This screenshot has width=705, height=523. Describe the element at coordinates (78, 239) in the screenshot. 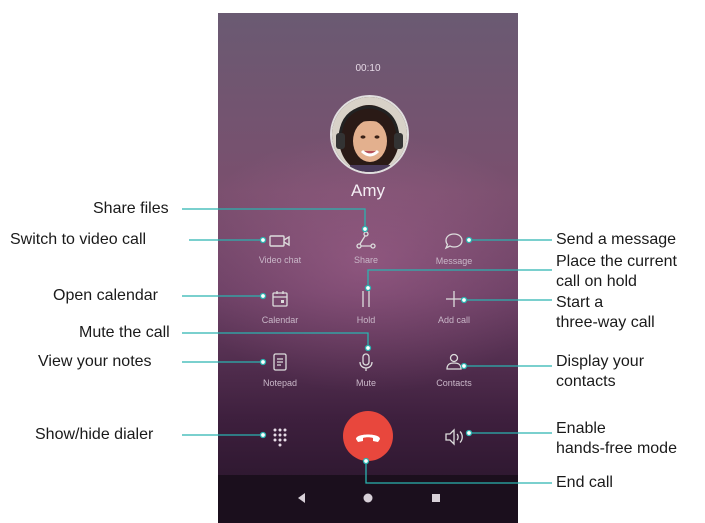

I see `callout-switch-video: Switch to video call` at that location.